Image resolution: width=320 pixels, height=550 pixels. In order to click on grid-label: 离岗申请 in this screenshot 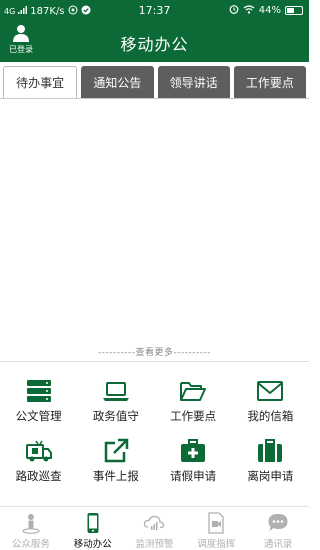, I will do `click(270, 476)`.